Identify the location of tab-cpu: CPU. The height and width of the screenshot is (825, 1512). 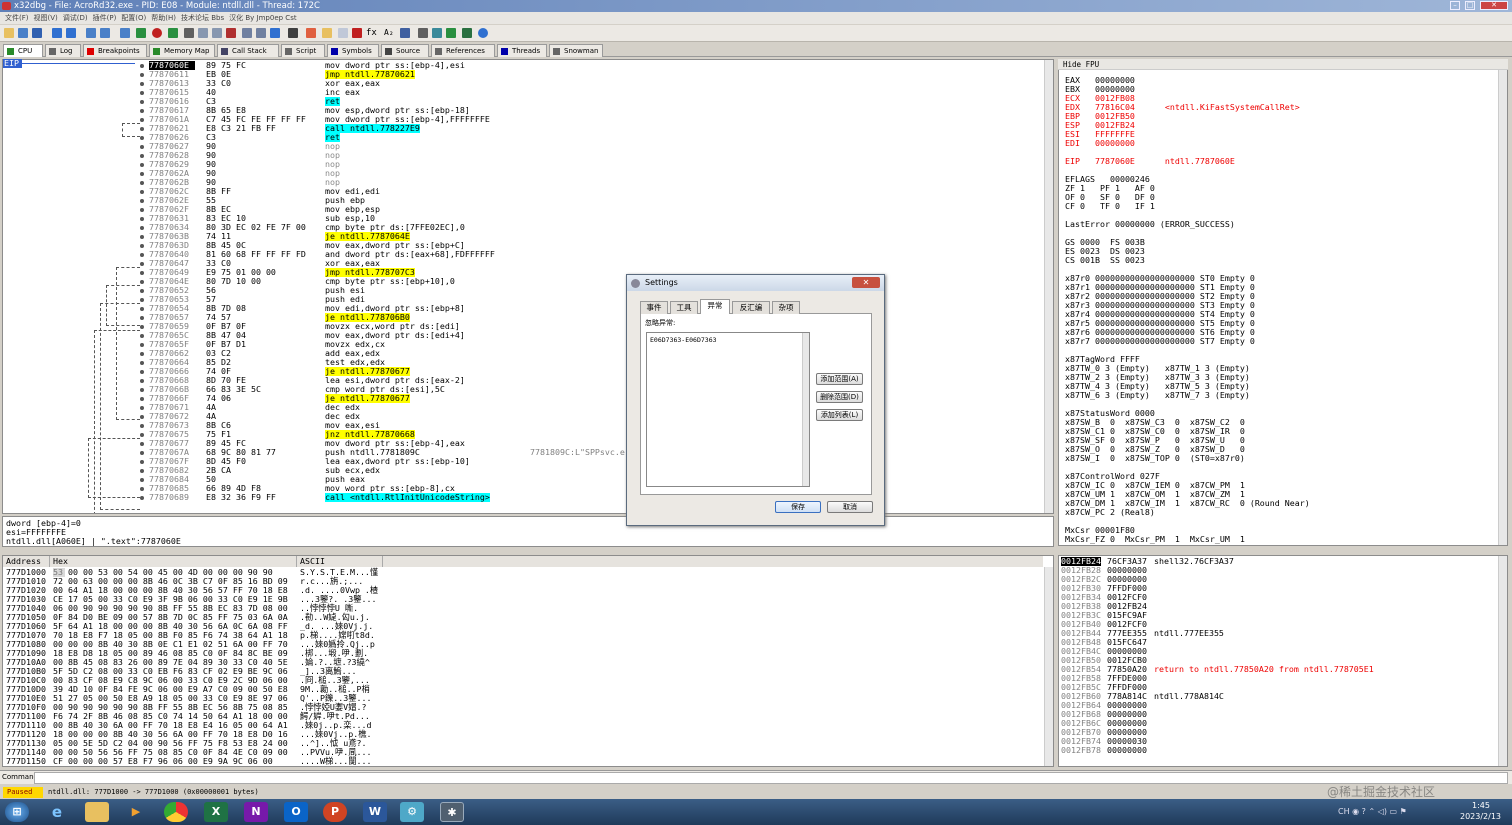
(23, 50).